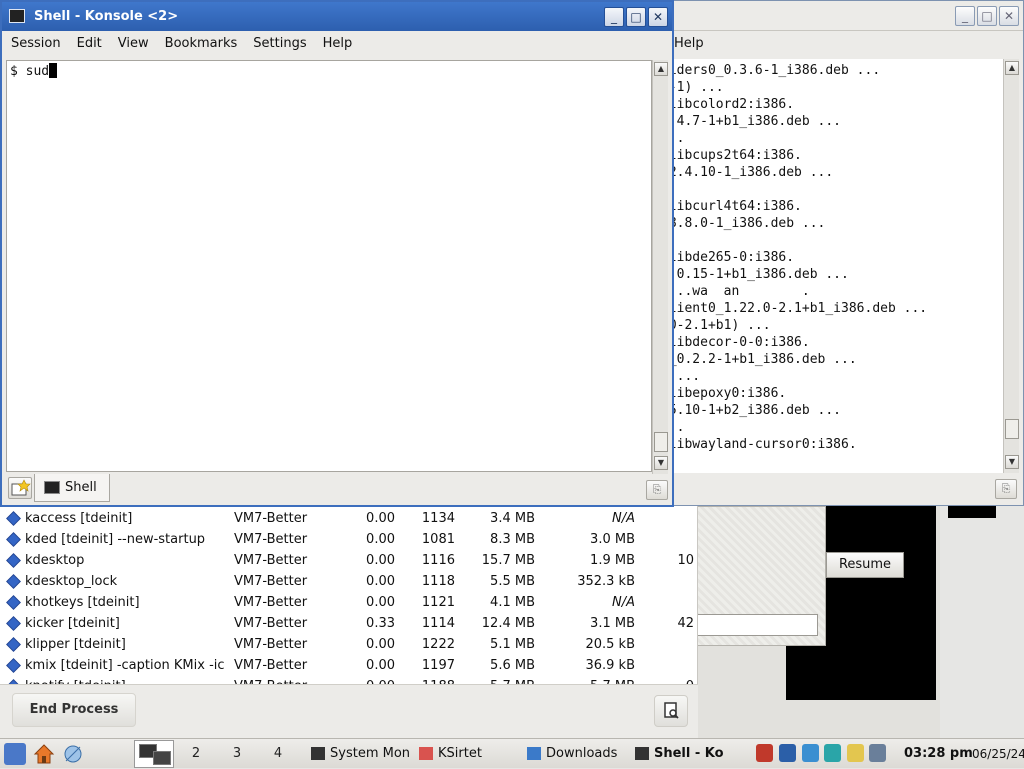 Image resolution: width=1024 pixels, height=769 pixels. Describe the element at coordinates (846, 622) in the screenshot. I see `ksirtet-window: Resume` at that location.